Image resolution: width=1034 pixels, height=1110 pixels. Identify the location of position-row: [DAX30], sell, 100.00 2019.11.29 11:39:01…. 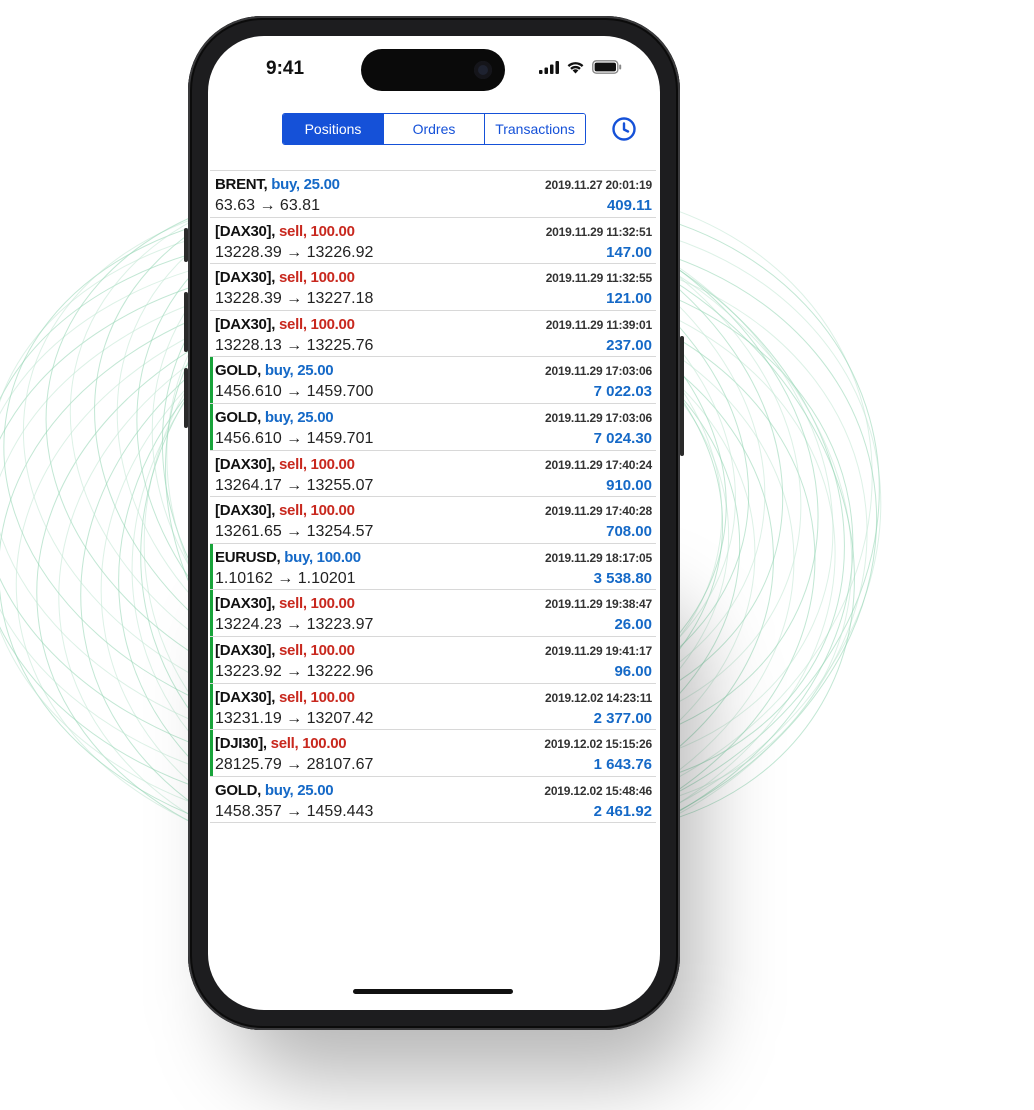
(433, 334).